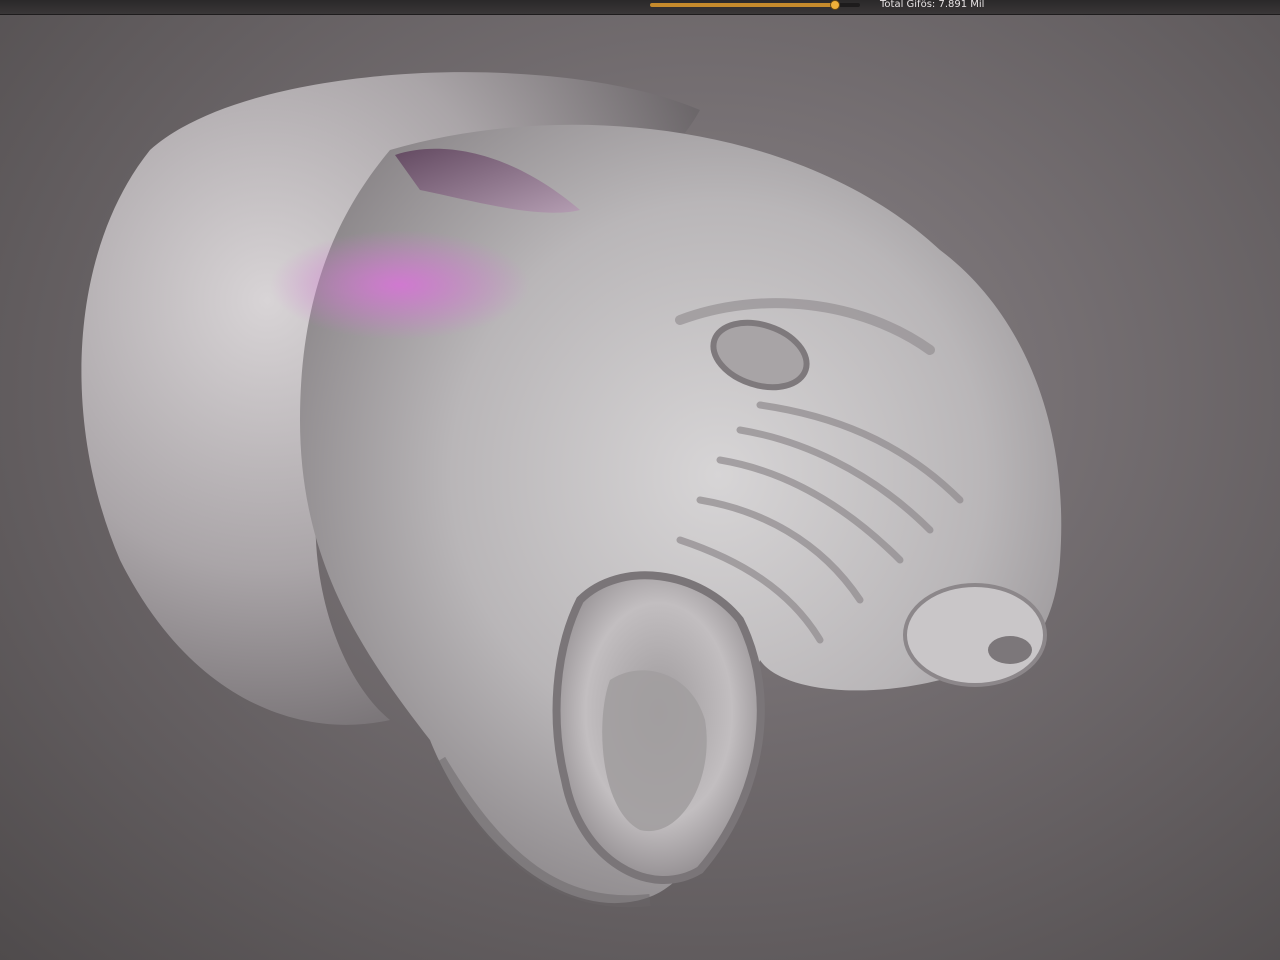 The image size is (1280, 960). What do you see at coordinates (400, 285) in the screenshot?
I see `brush-highlight` at bounding box center [400, 285].